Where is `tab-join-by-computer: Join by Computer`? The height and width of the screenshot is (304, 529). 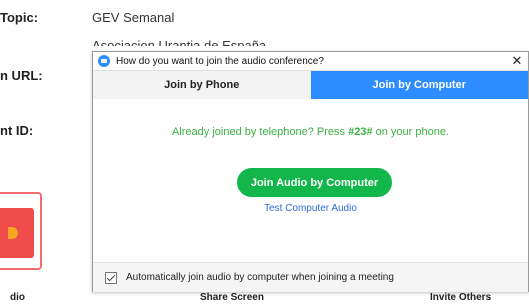
tab-join-by-computer: Join by Computer is located at coordinates (419, 85).